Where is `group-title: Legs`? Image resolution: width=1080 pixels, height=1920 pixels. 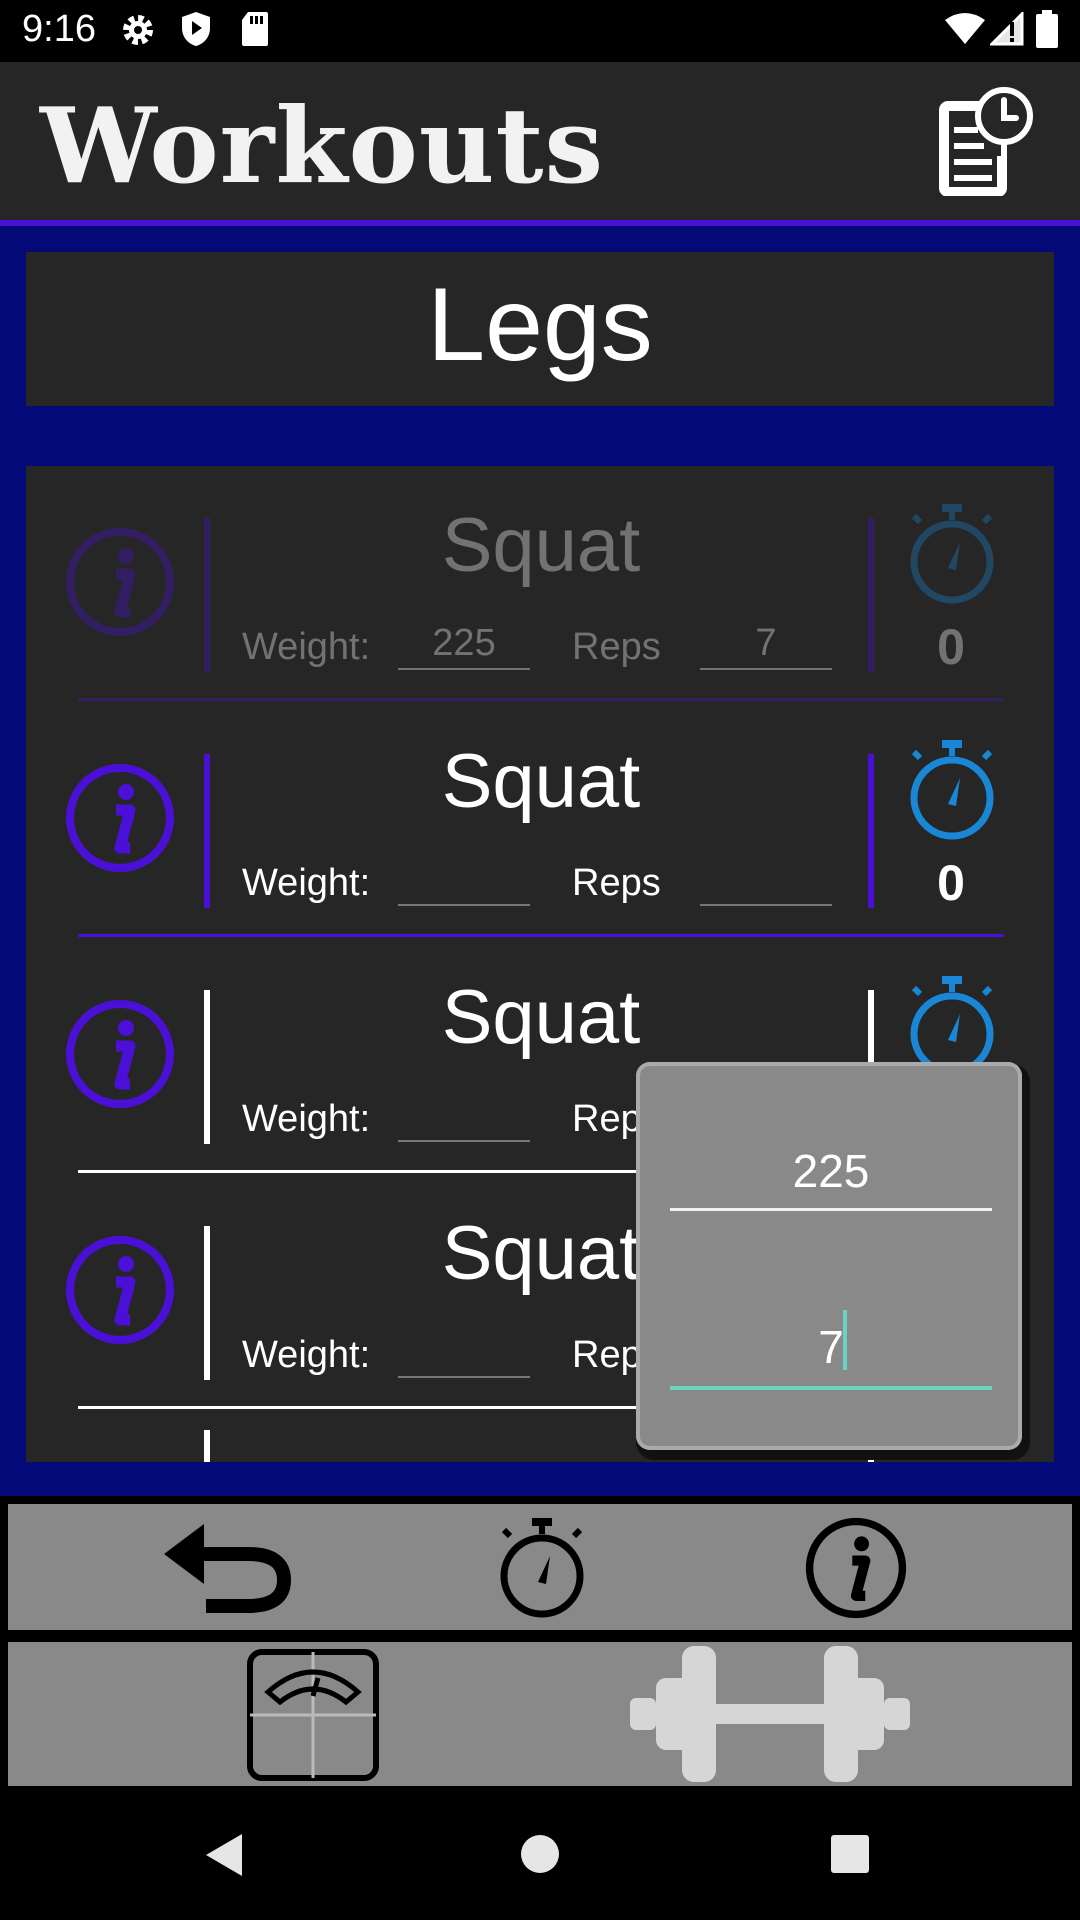
group-title: Legs is located at coordinates (540, 325).